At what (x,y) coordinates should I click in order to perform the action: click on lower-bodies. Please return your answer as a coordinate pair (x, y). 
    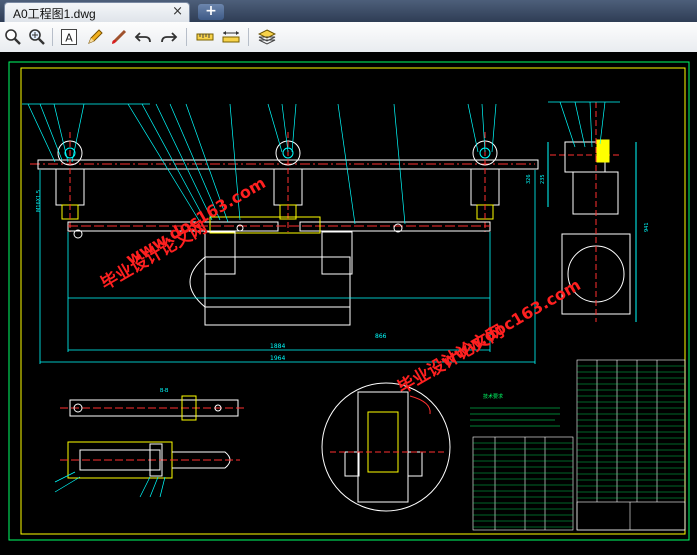
    Looking at the image, I should click on (271, 278).